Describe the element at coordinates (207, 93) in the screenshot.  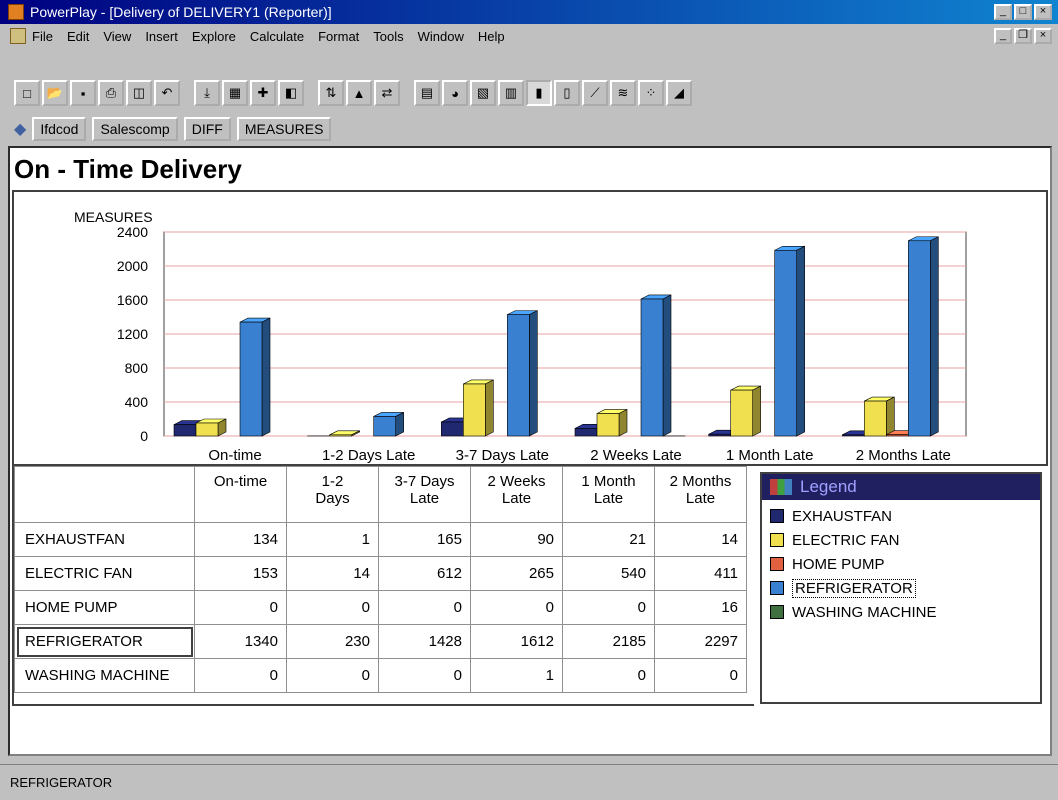
I see `drill-icon: ⤓` at that location.